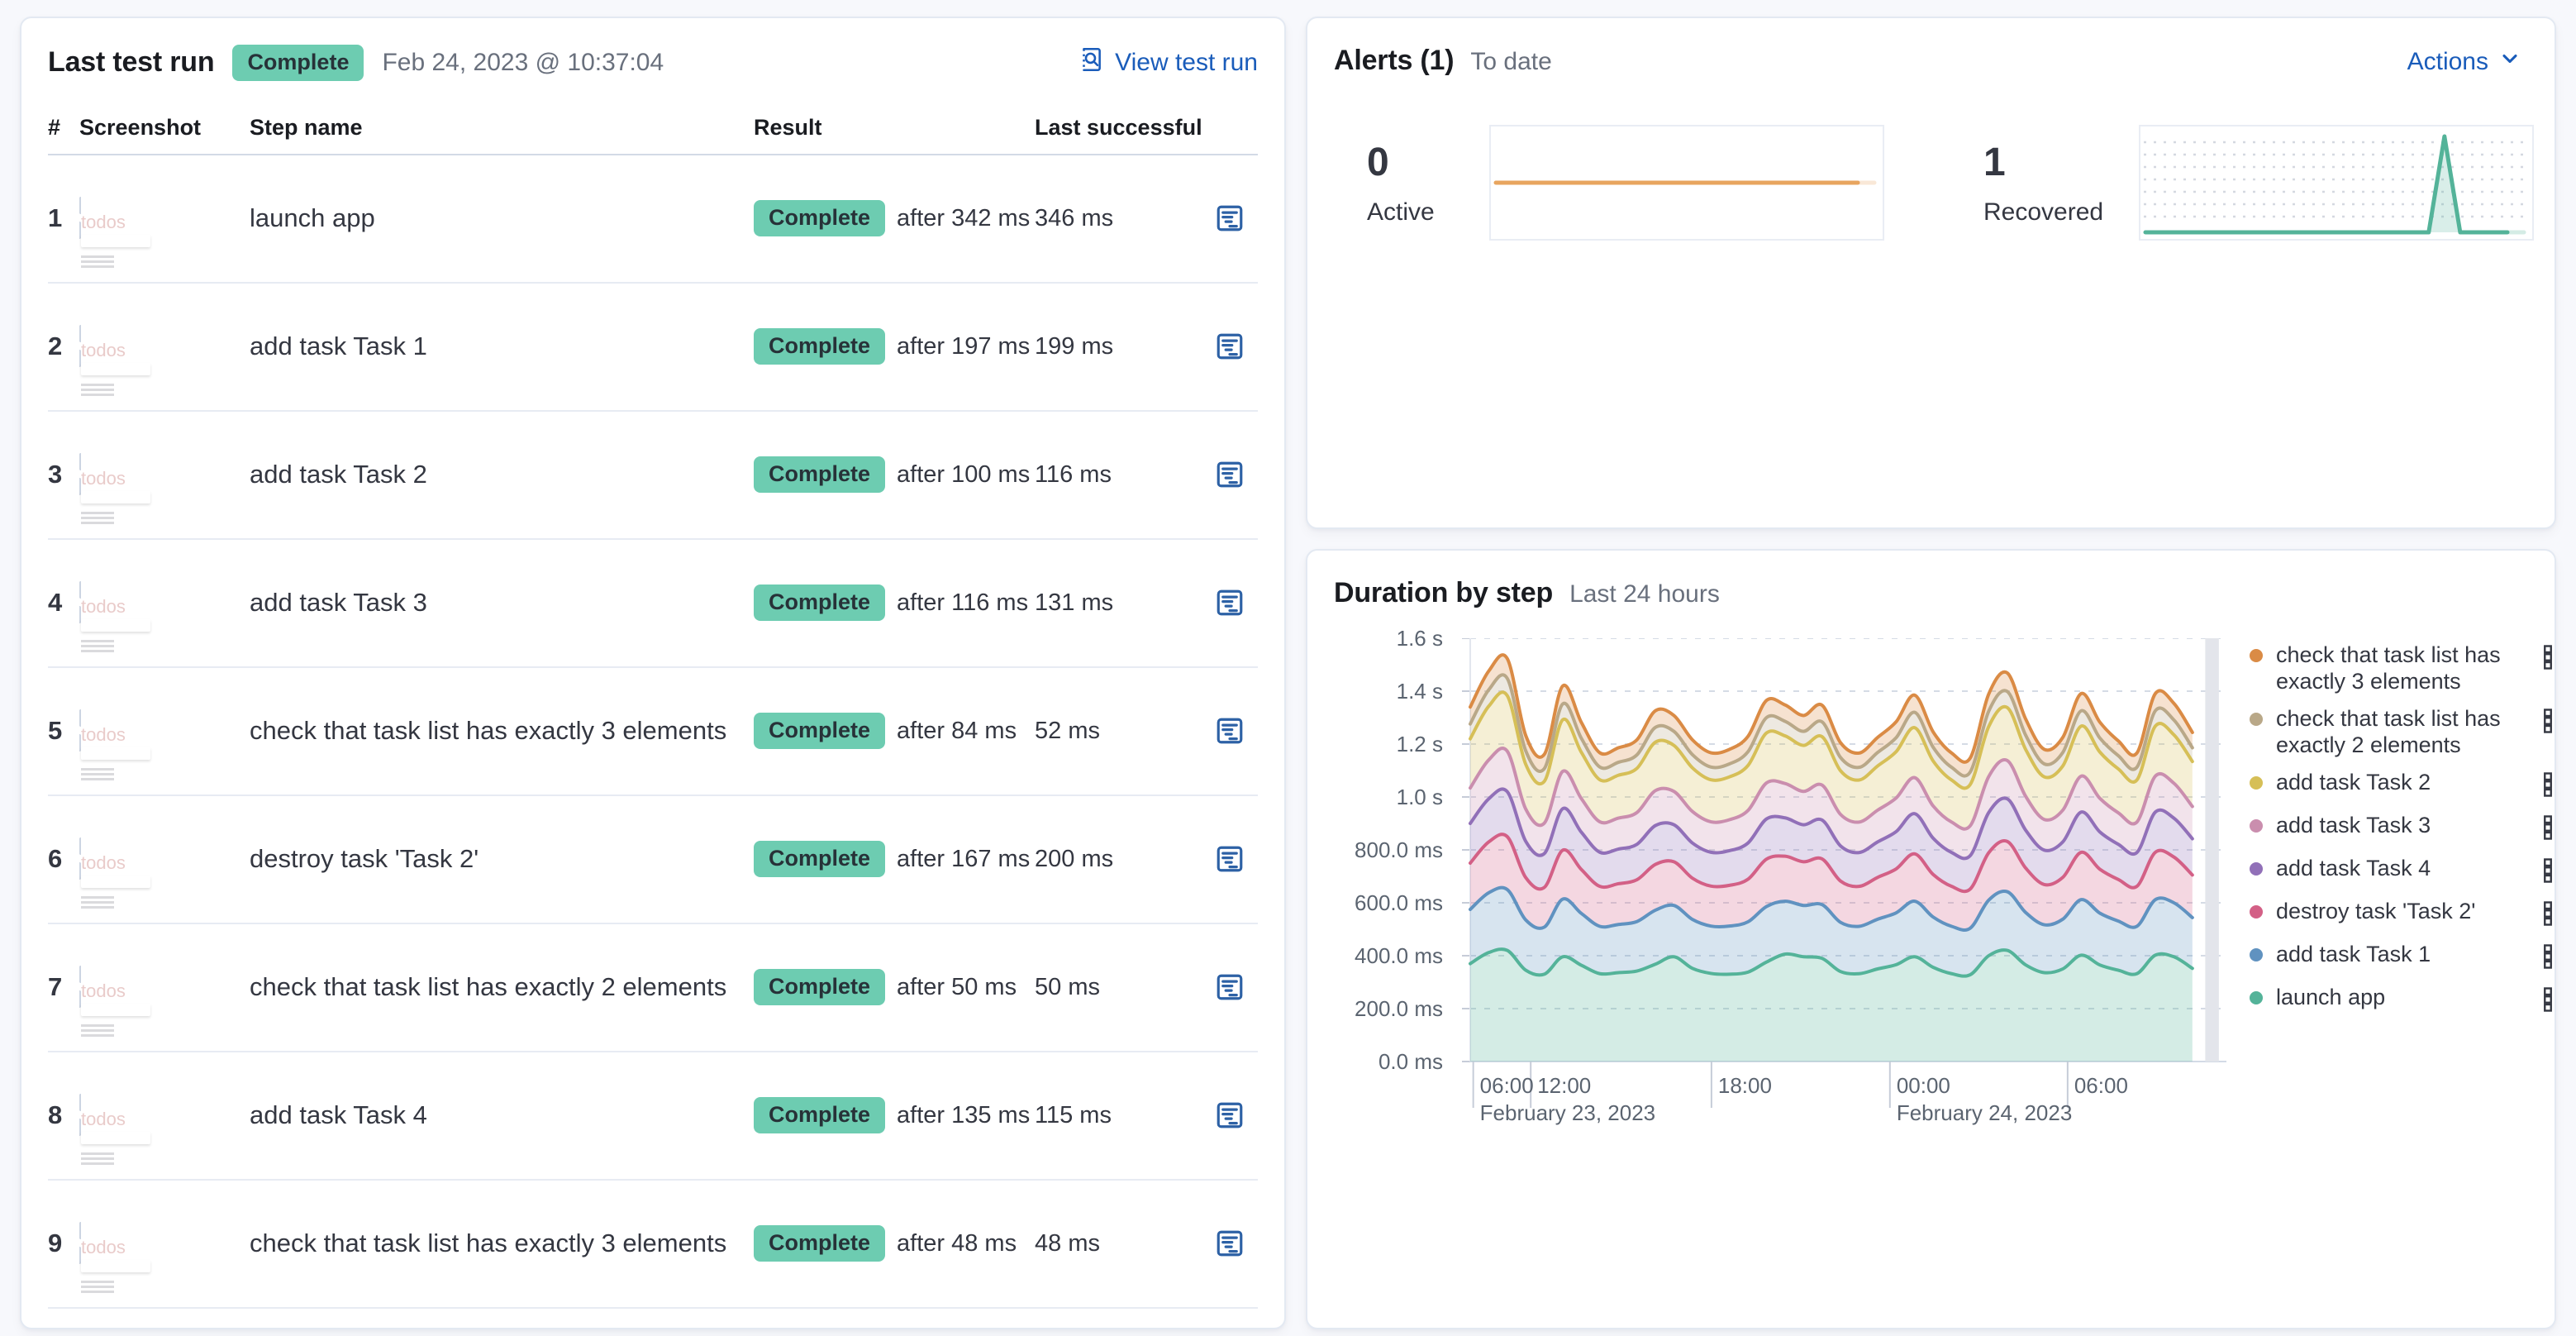 The image size is (2576, 1336). I want to click on legend-item: add task Task 3, so click(2404, 828).